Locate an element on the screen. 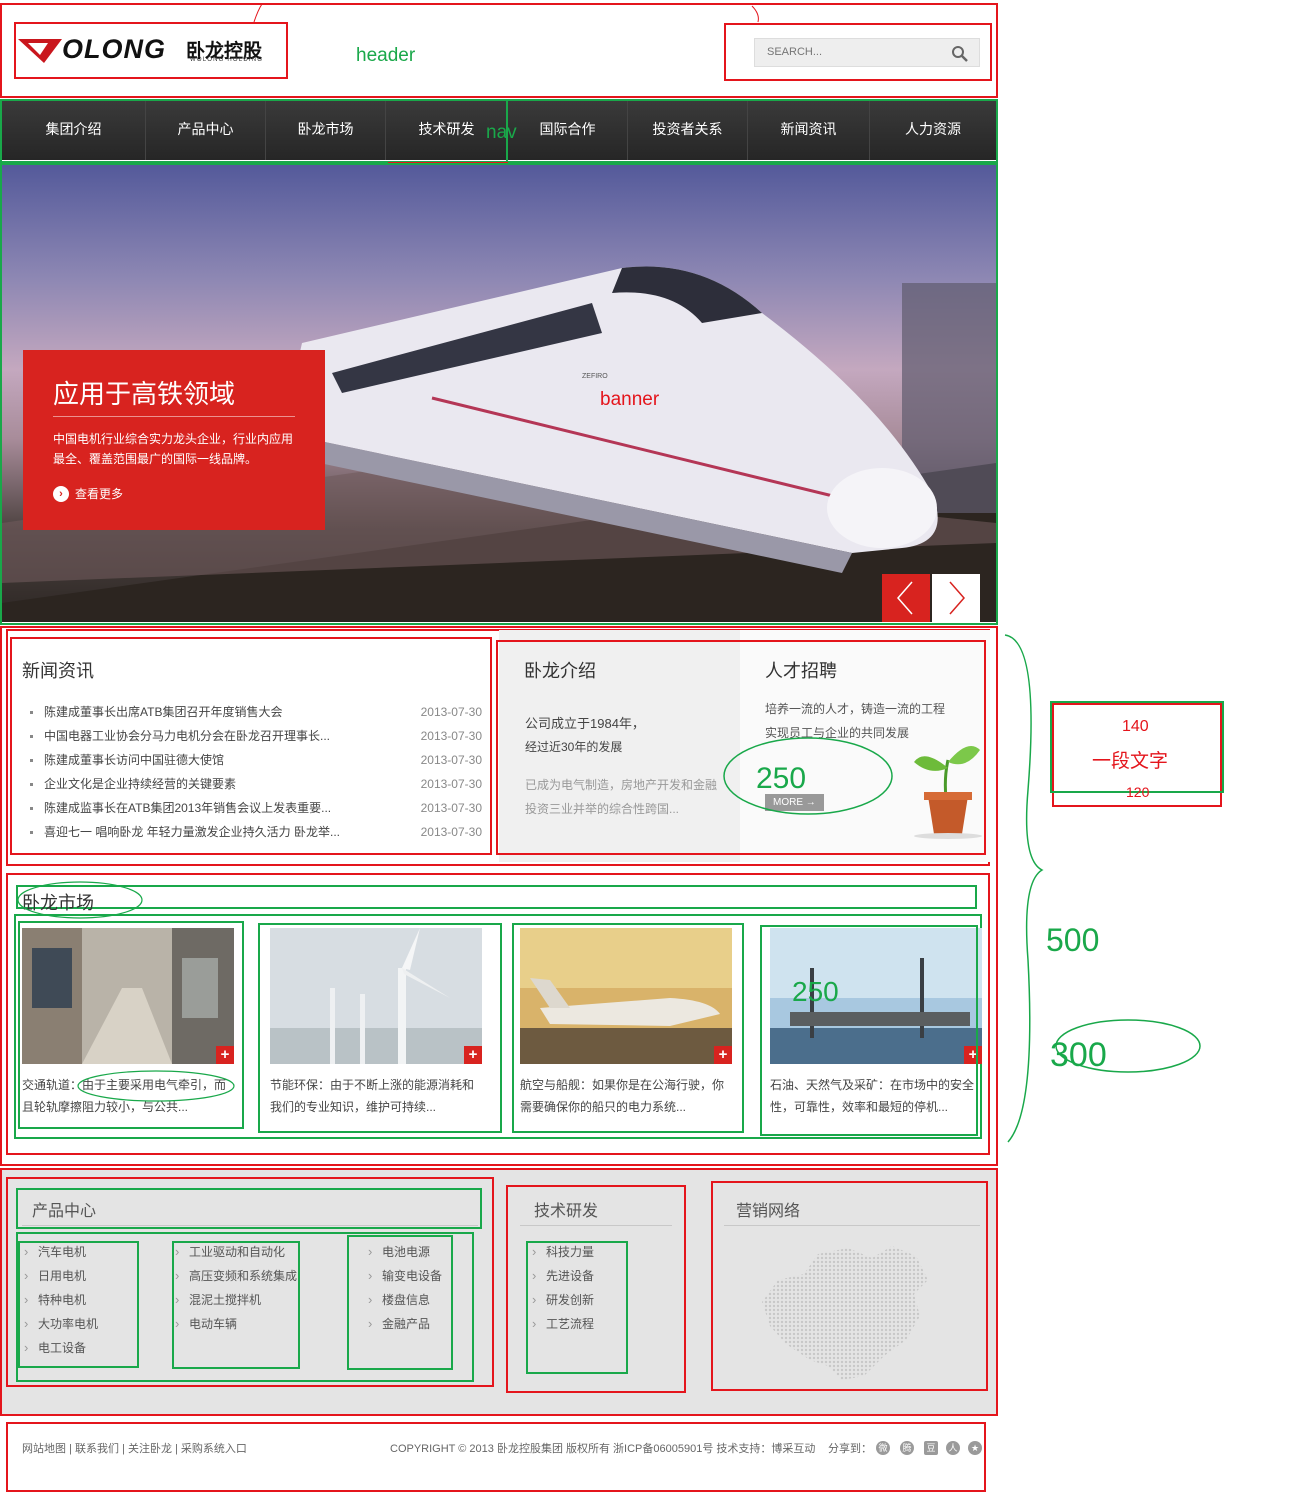  anno-search-box is located at coordinates (858, 52).